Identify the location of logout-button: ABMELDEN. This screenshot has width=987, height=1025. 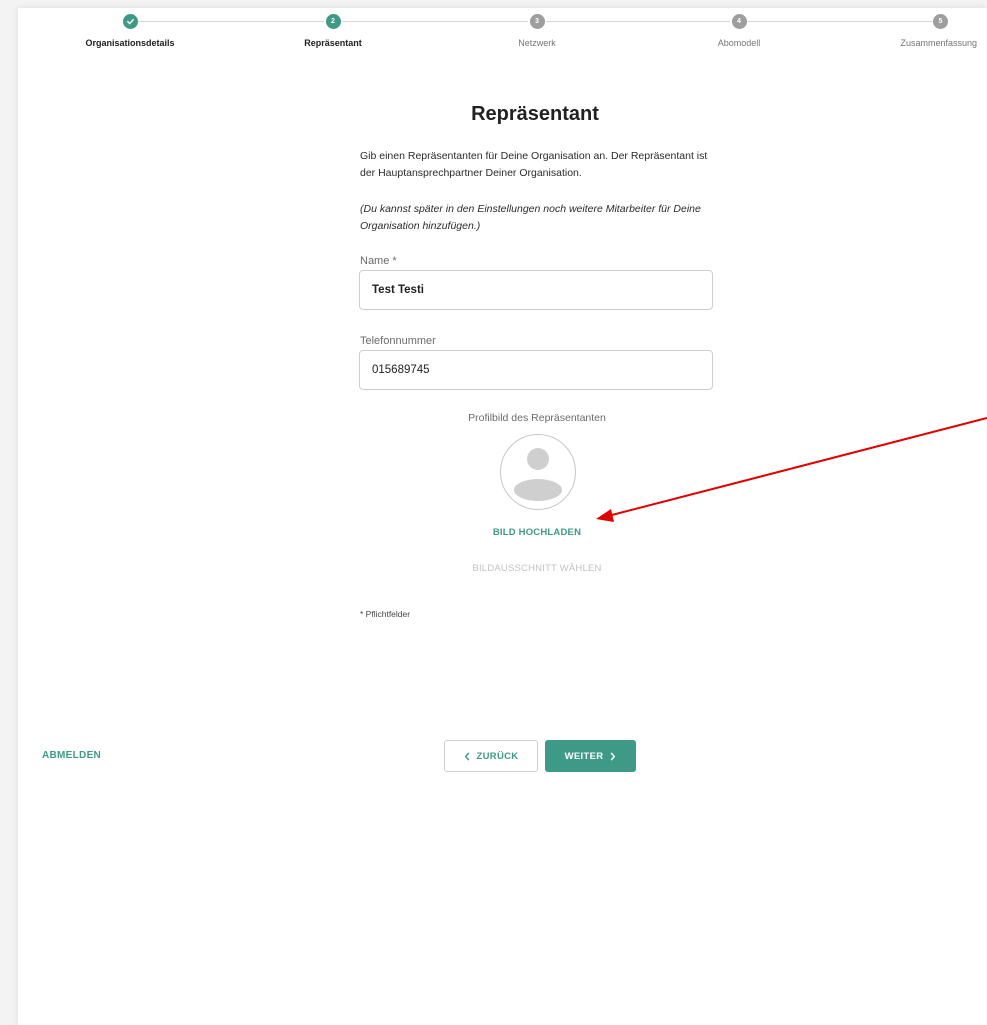
(71, 755).